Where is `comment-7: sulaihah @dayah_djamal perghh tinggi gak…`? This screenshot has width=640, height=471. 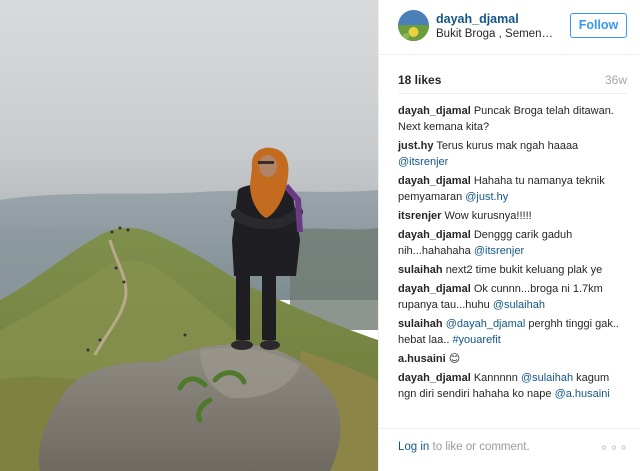
comment-7: sulaihah @dayah_djamal perghh tinggi gak… is located at coordinates (514, 332).